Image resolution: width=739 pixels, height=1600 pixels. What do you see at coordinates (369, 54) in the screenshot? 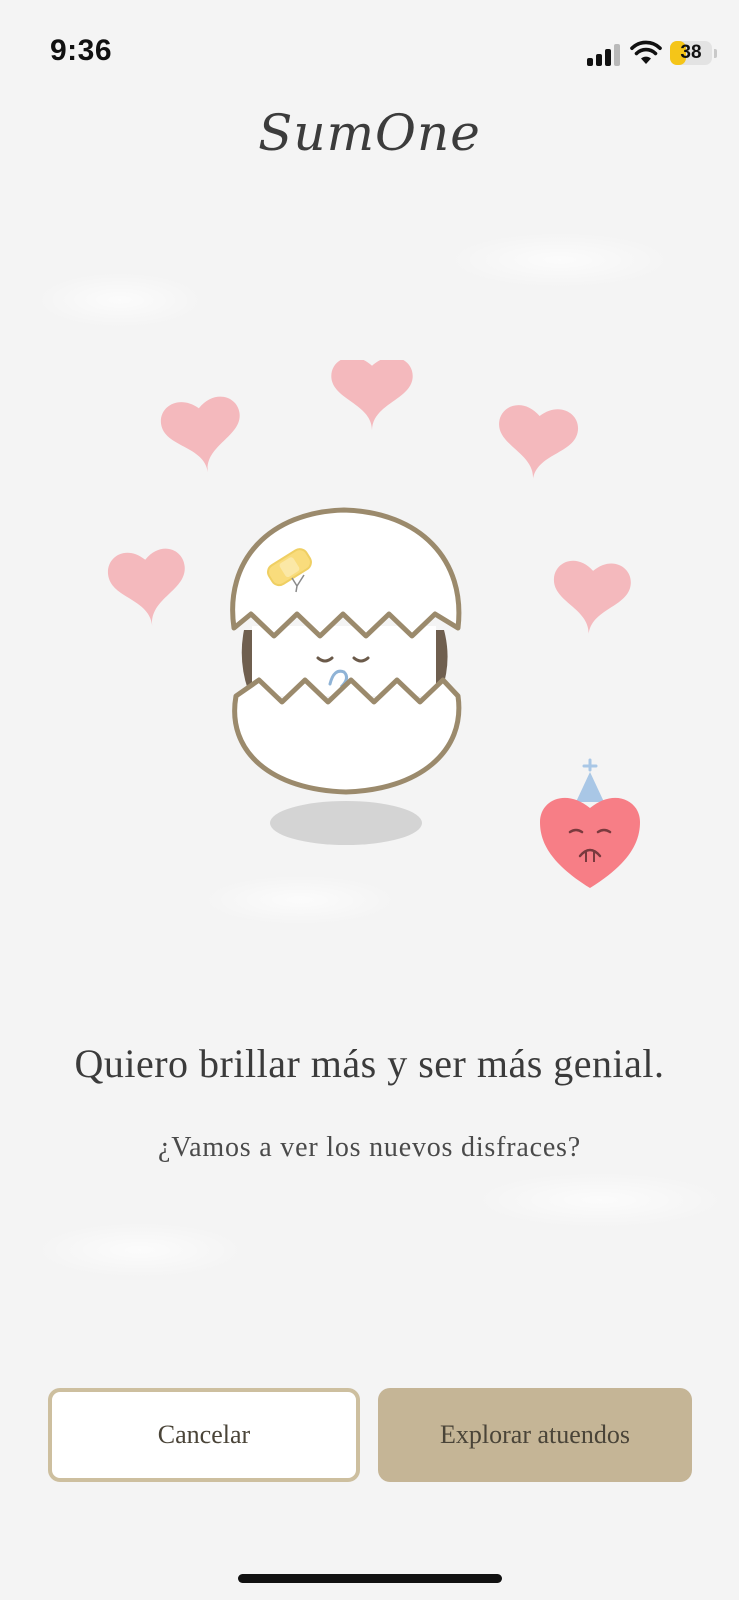
I see `status-bar: 9:36 38` at bounding box center [369, 54].